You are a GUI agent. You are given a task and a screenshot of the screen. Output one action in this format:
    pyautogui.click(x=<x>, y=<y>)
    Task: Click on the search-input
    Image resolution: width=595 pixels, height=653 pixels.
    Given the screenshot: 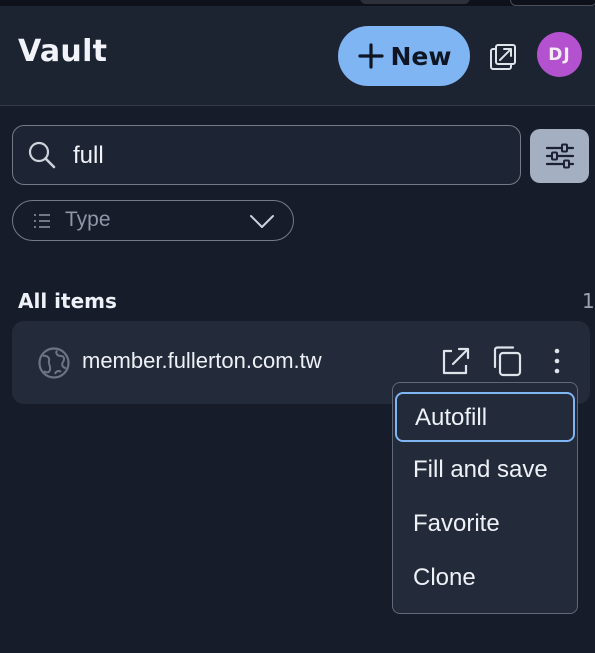 What is the action you would take?
    pyautogui.click(x=288, y=156)
    